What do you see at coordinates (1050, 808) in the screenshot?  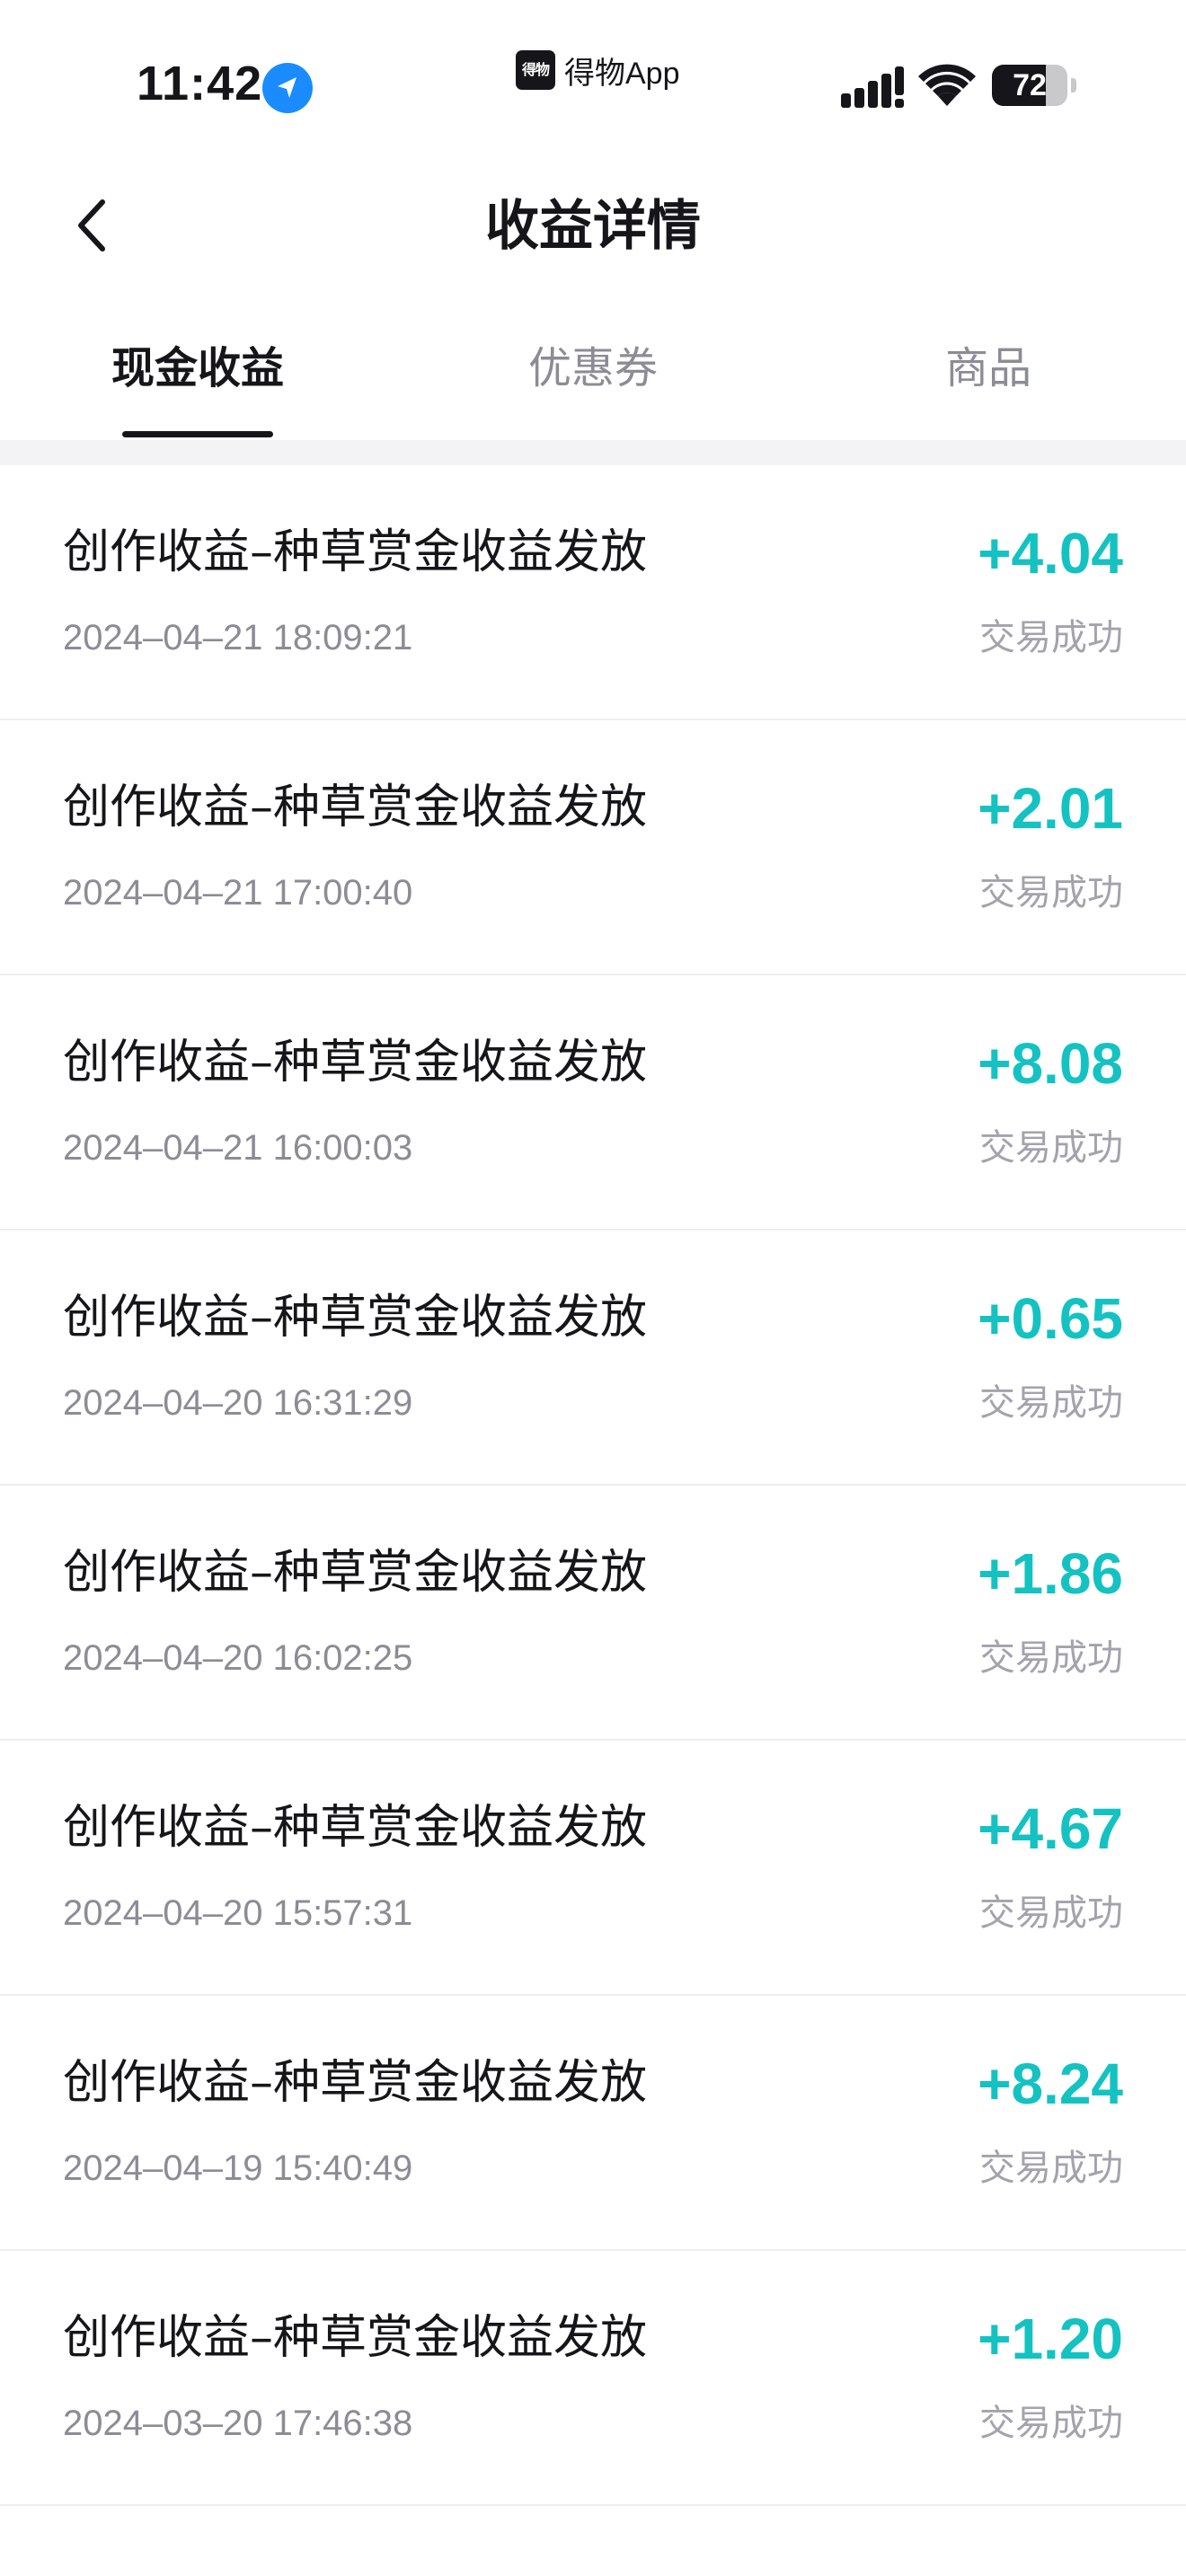 I see `transaction-amount: +2.01` at bounding box center [1050, 808].